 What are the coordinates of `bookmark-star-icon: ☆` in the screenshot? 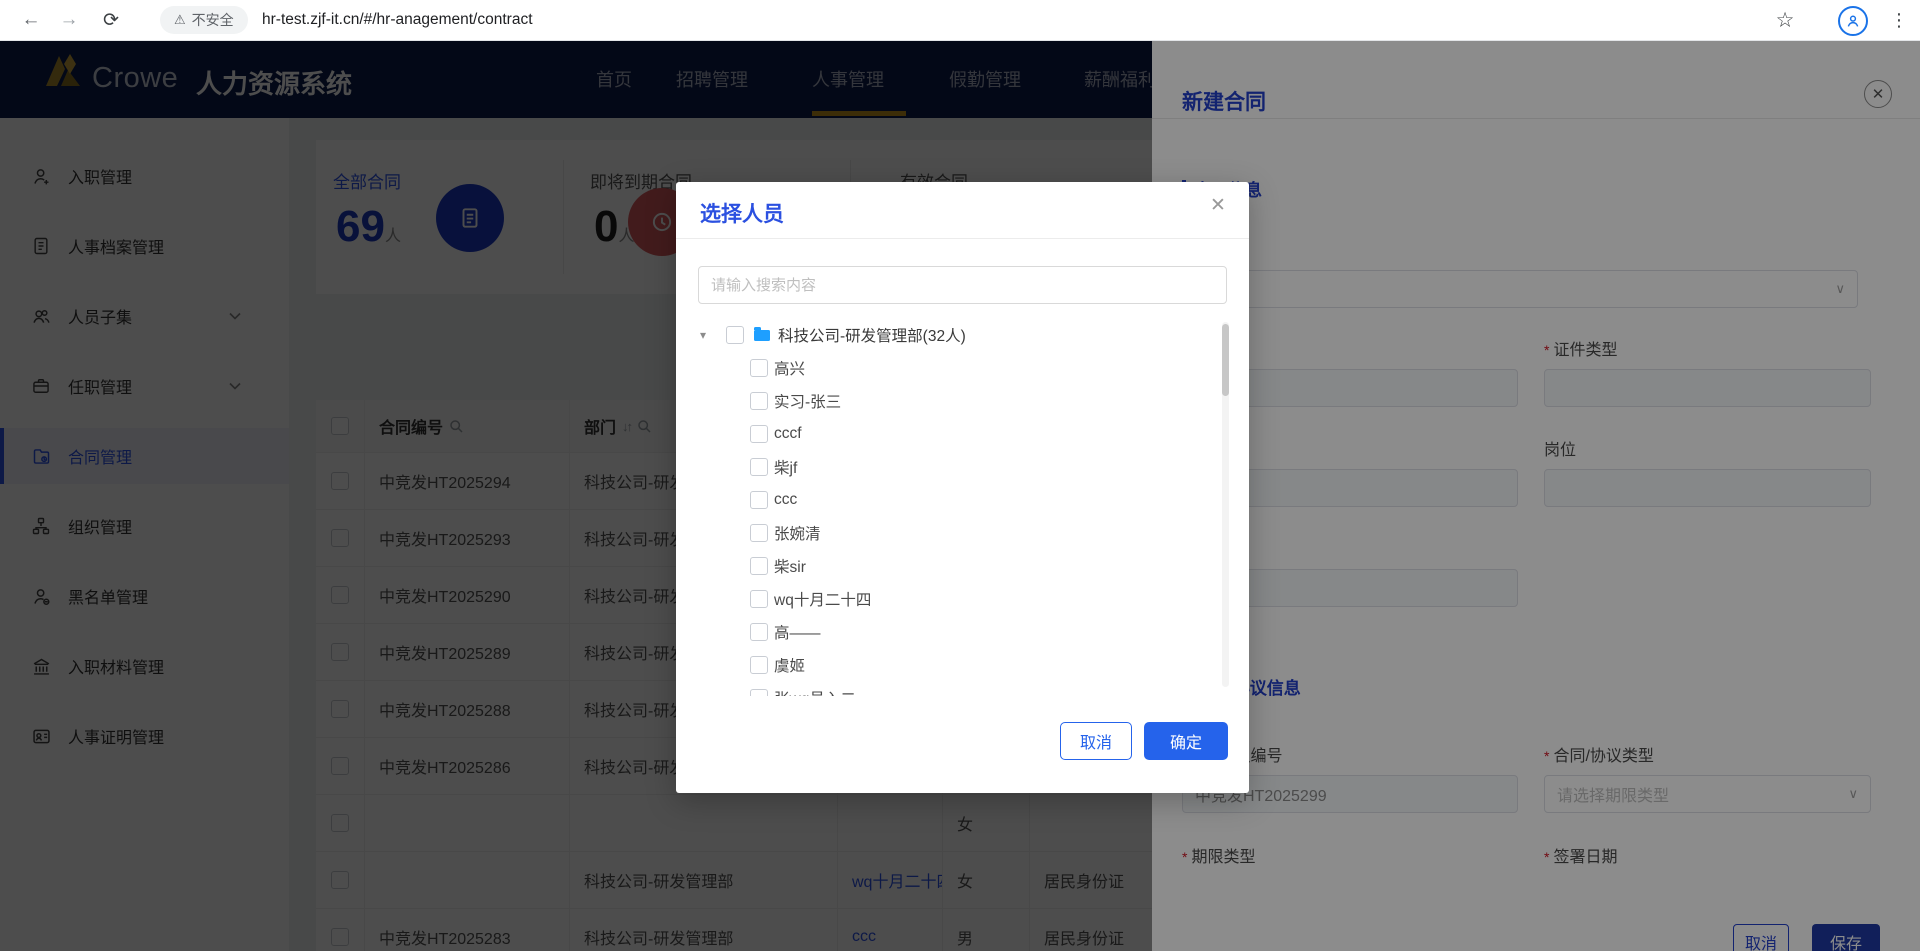 It's located at (1785, 20).